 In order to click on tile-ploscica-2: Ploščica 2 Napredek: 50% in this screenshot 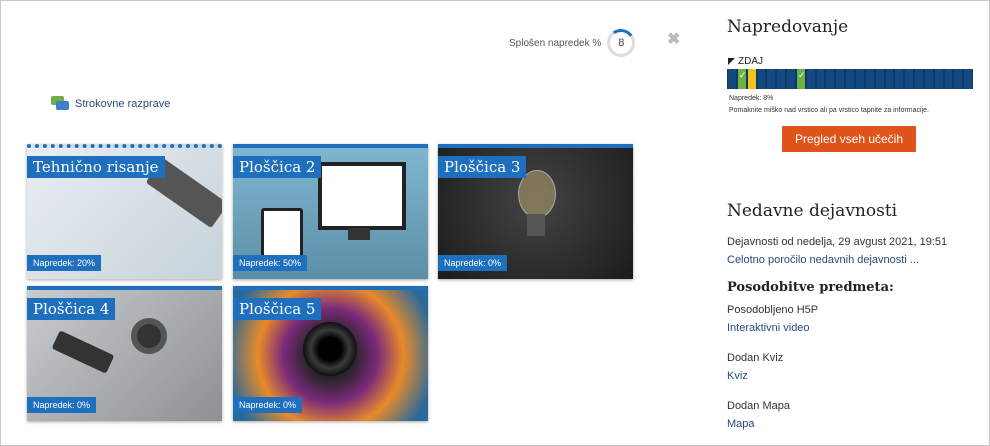, I will do `click(330, 211)`.